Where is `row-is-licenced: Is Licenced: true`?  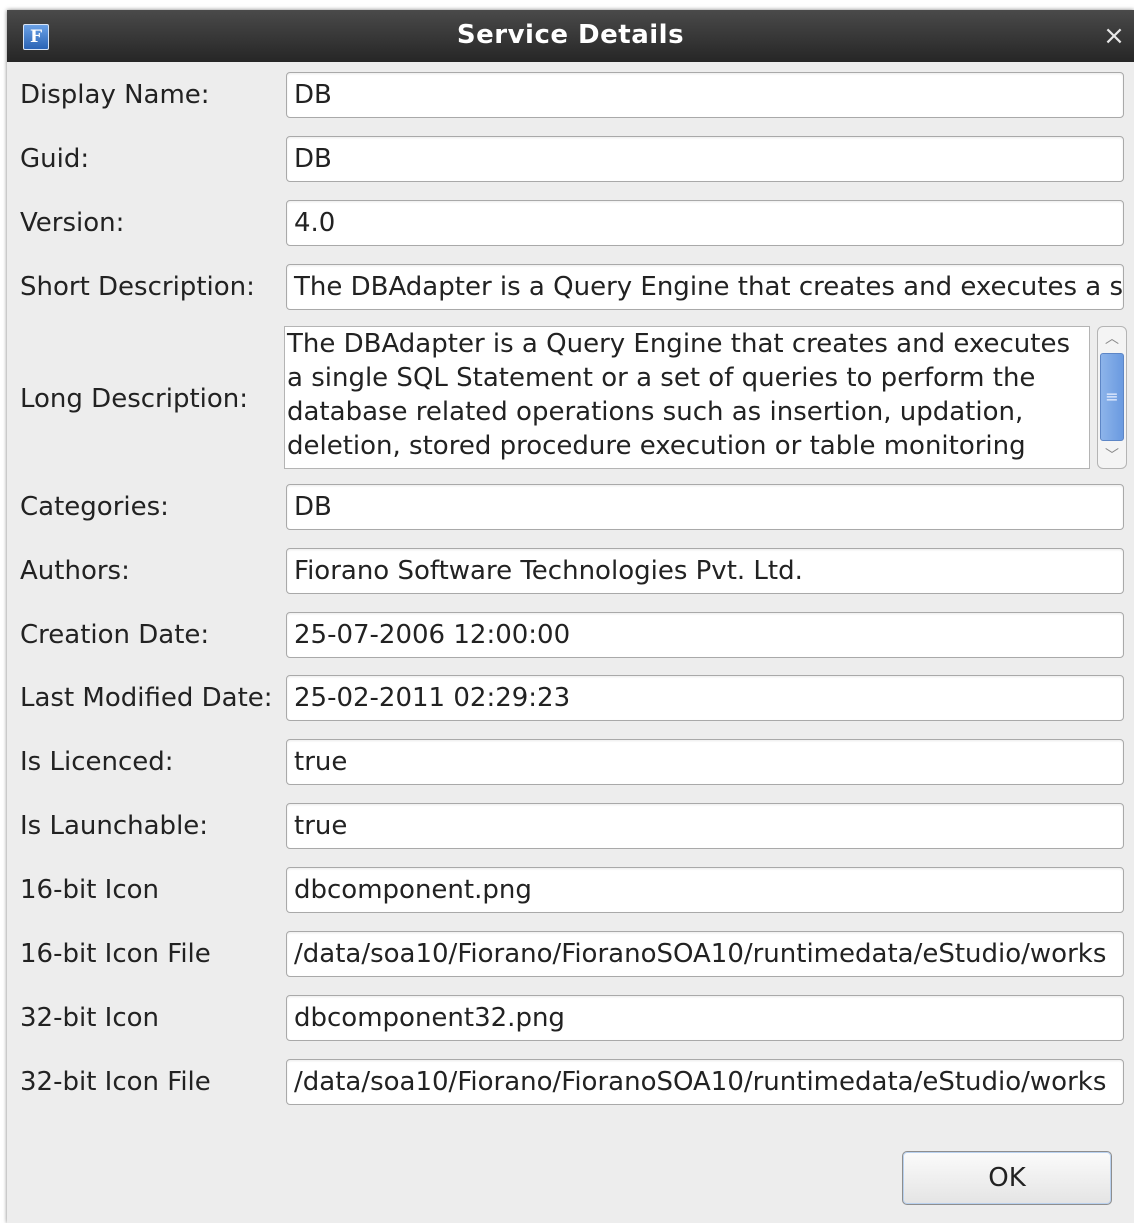 row-is-licenced: Is Licenced: true is located at coordinates (570, 762).